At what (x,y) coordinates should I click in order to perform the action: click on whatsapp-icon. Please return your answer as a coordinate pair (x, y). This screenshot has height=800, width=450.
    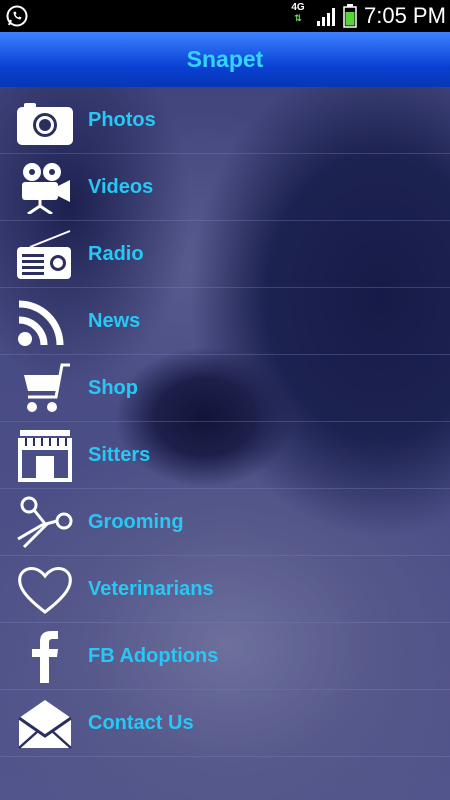
    Looking at the image, I should click on (17, 16).